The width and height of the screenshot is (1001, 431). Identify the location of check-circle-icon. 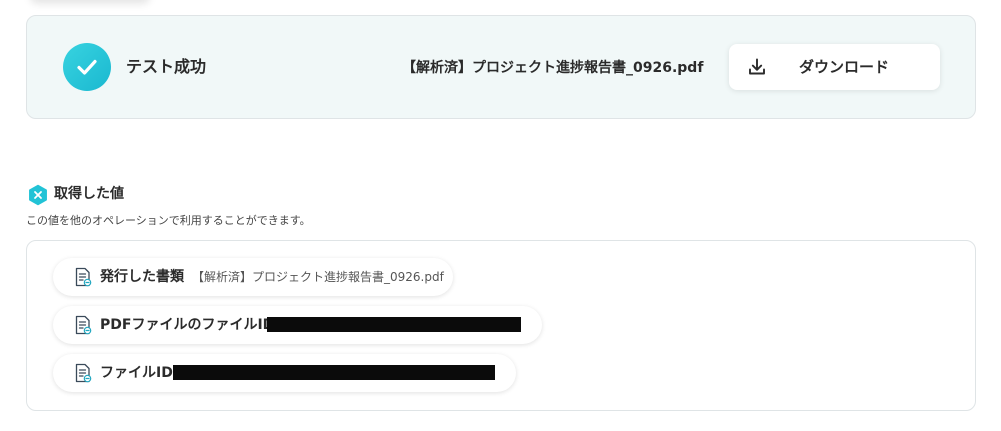
(87, 67).